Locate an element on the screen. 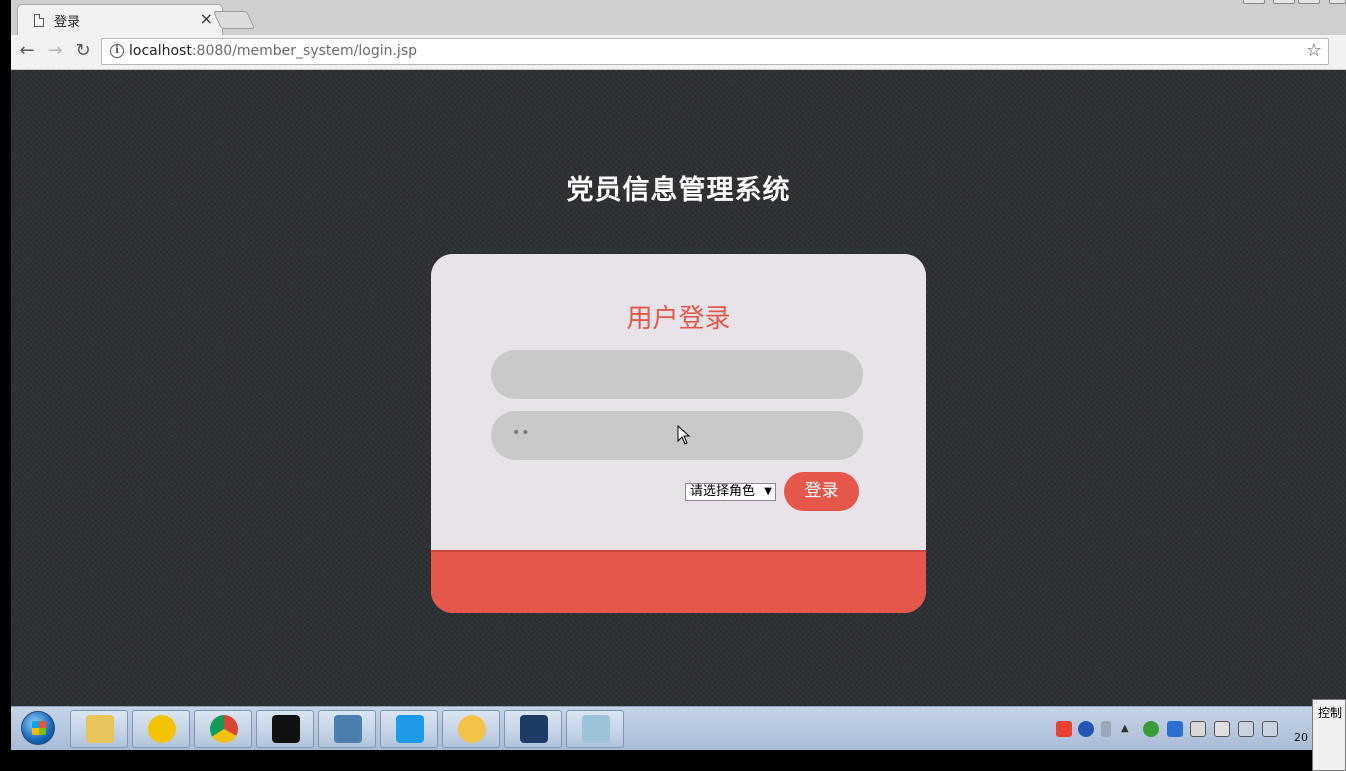  tab-close-icon: × is located at coordinates (206, 18).